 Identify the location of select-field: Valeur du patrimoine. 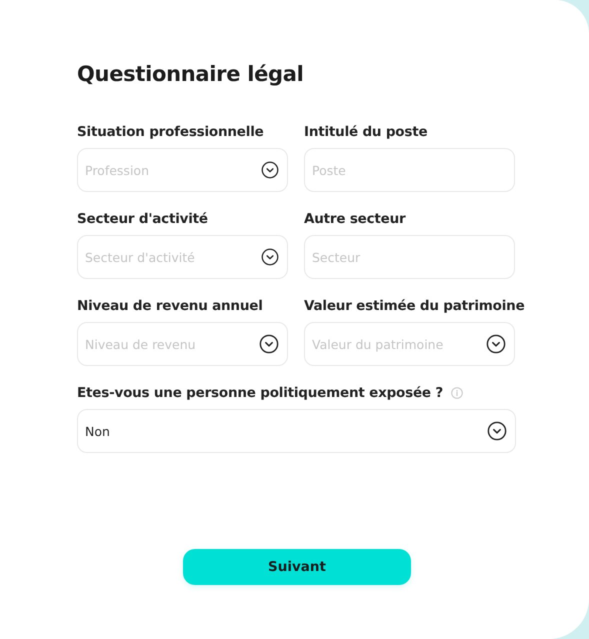
(409, 344).